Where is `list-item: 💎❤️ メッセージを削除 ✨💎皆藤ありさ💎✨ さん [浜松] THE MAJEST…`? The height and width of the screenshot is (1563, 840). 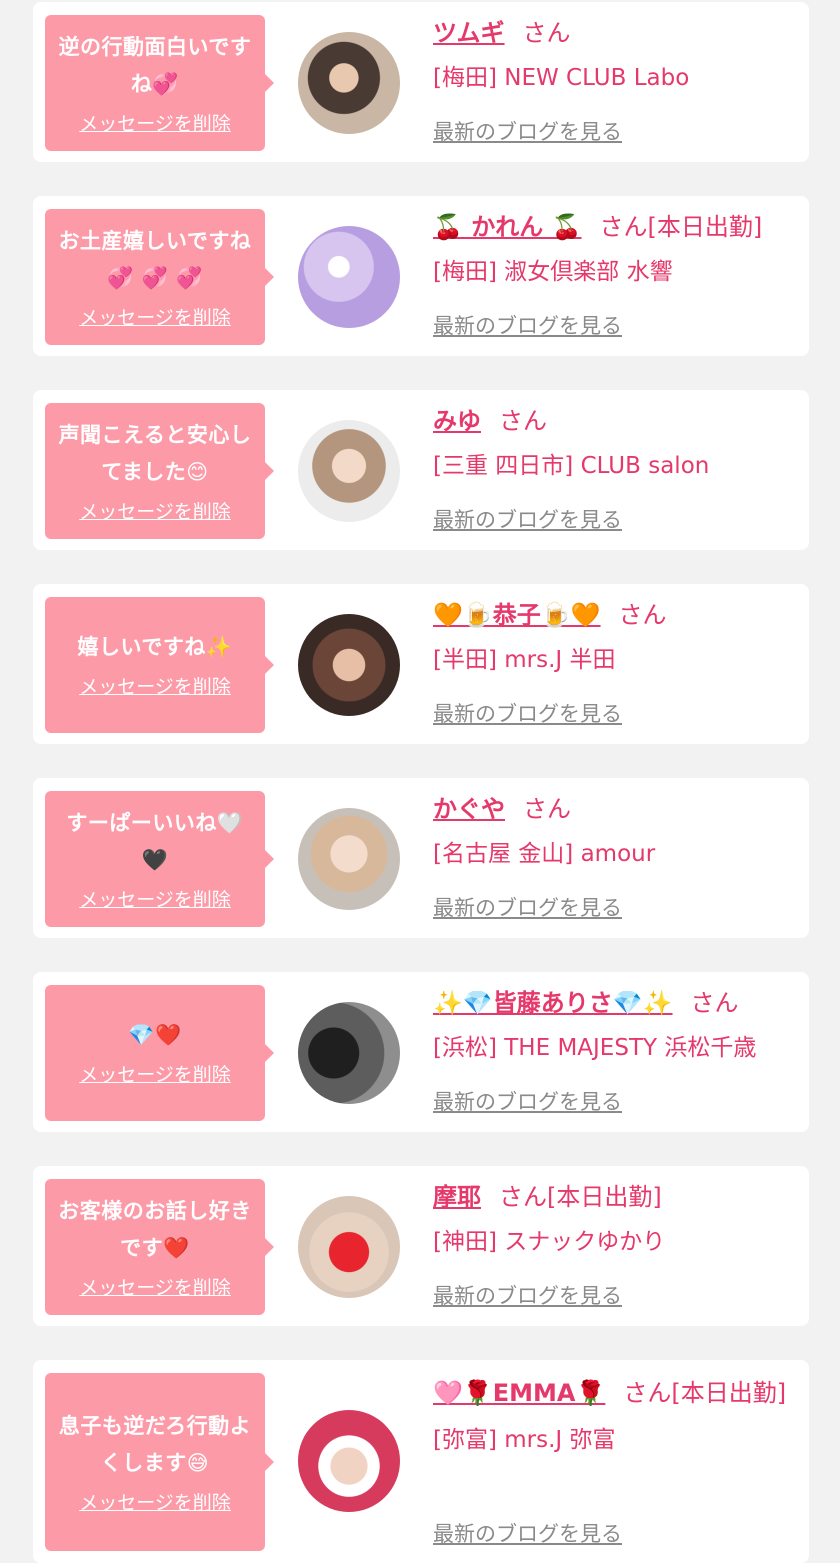
list-item: 💎❤️ メッセージを削除 ✨💎皆藤ありさ💎✨ さん [浜松] THE MAJEST… is located at coordinates (421, 1052).